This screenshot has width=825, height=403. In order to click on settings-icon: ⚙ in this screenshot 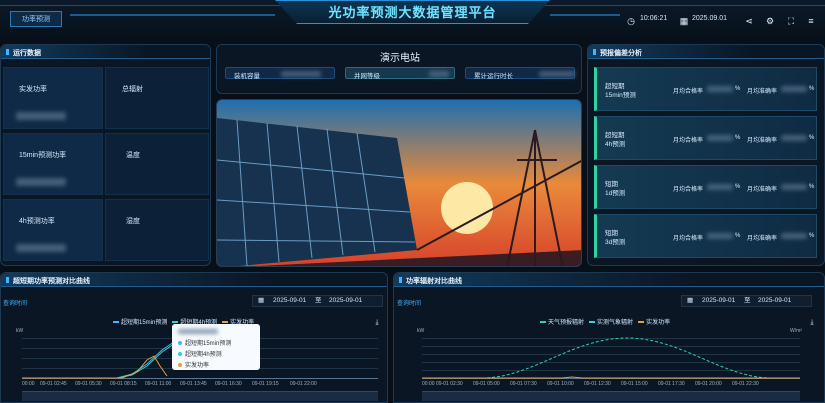, I will do `click(770, 21)`.